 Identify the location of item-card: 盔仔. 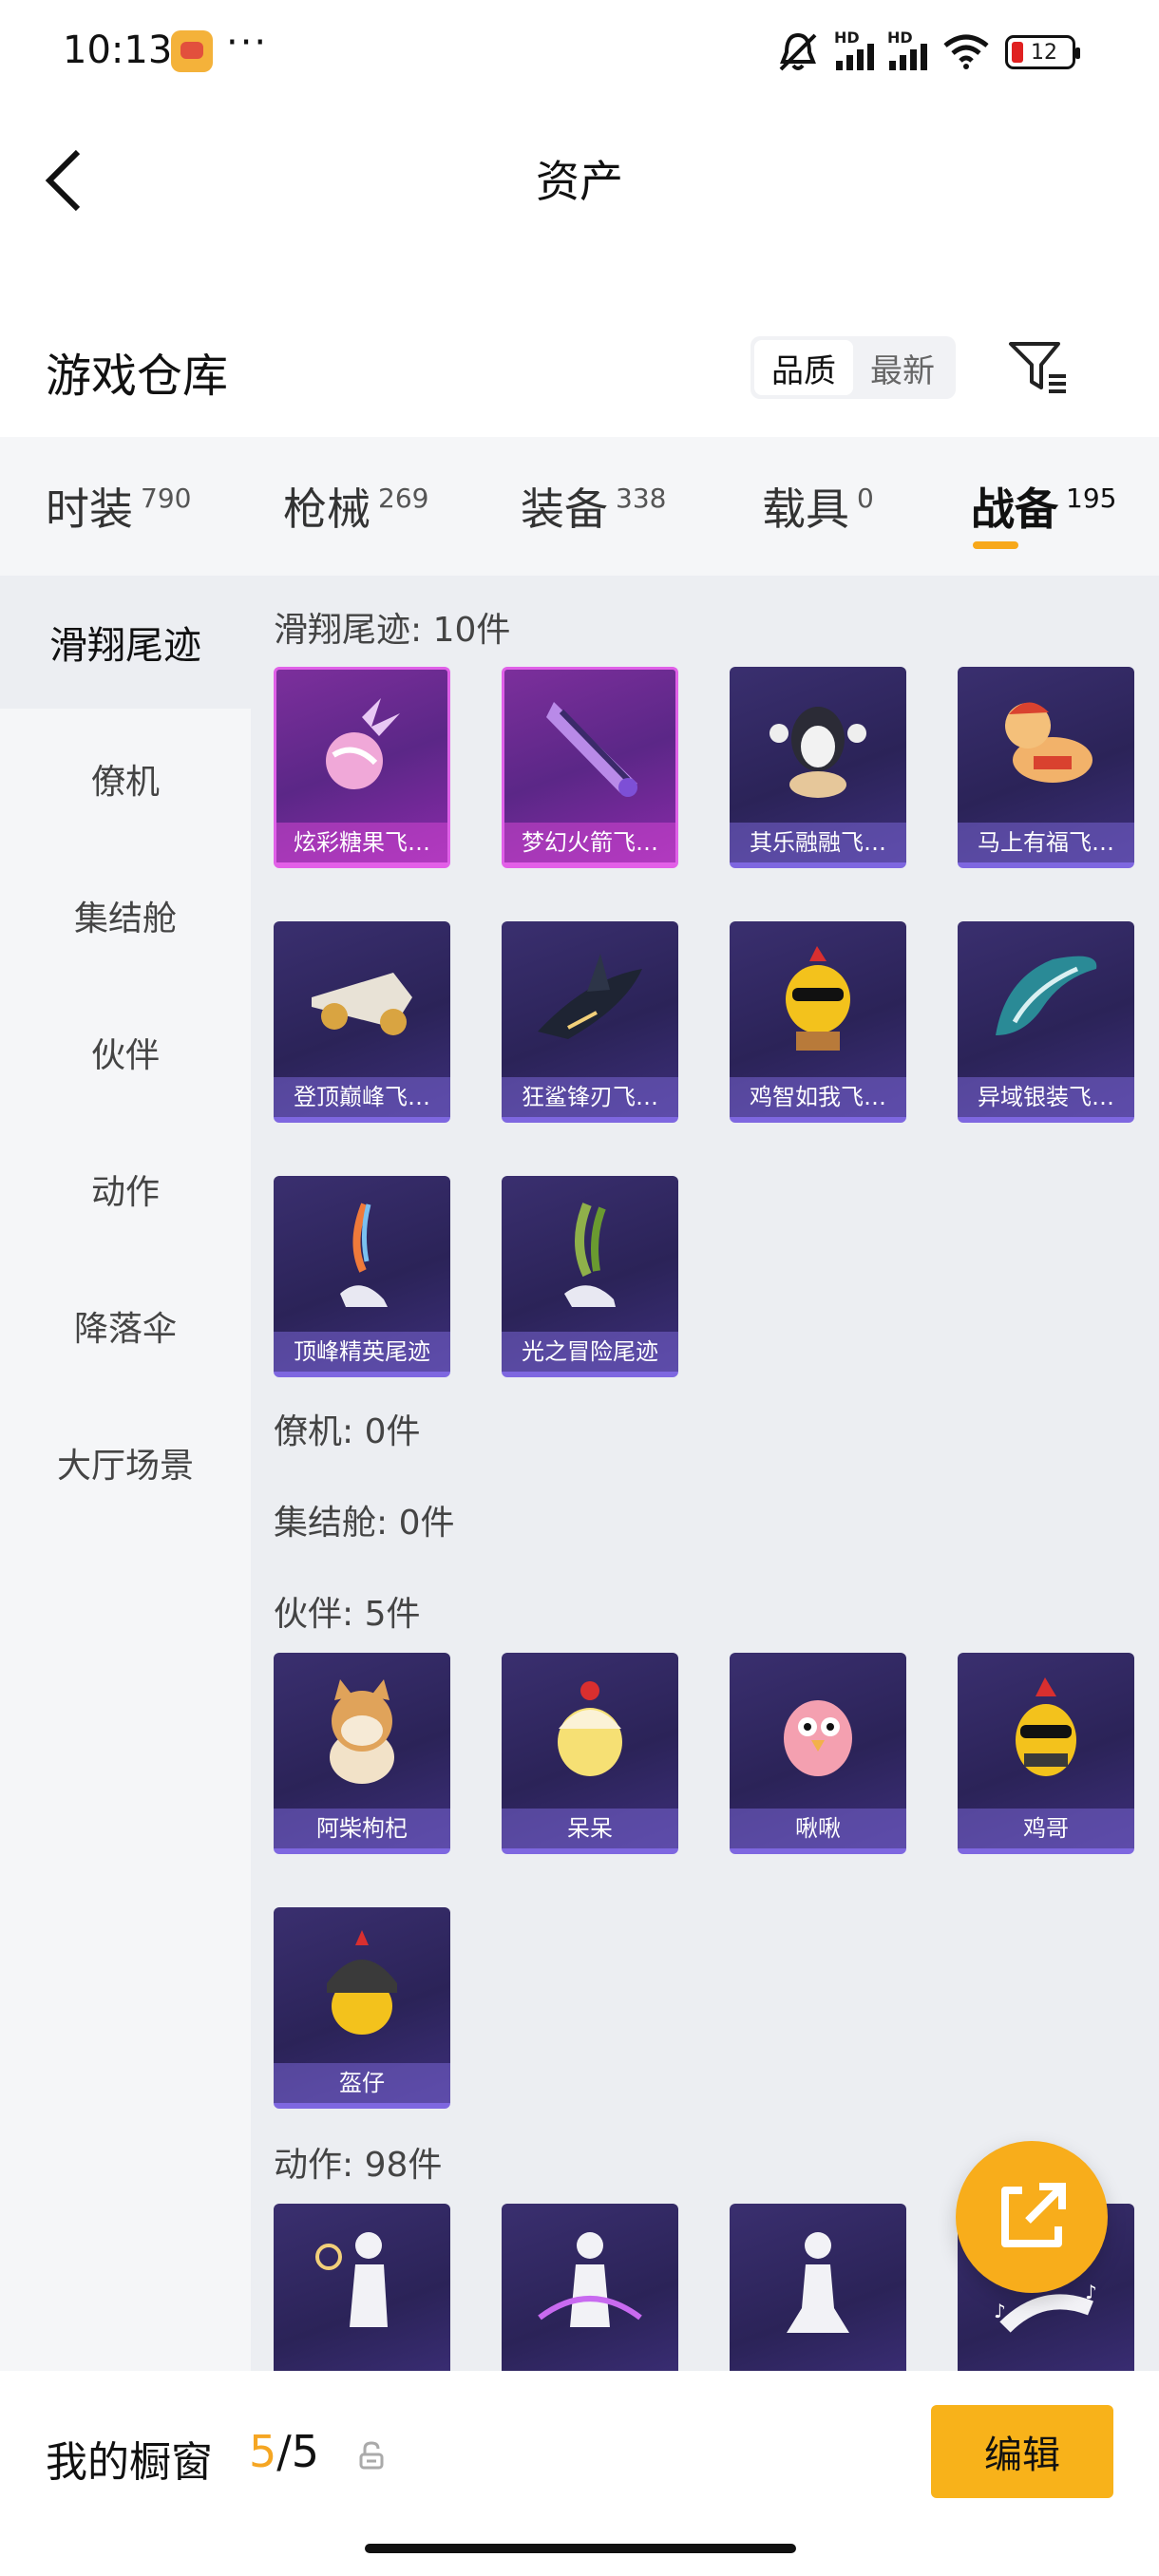
(362, 2008).